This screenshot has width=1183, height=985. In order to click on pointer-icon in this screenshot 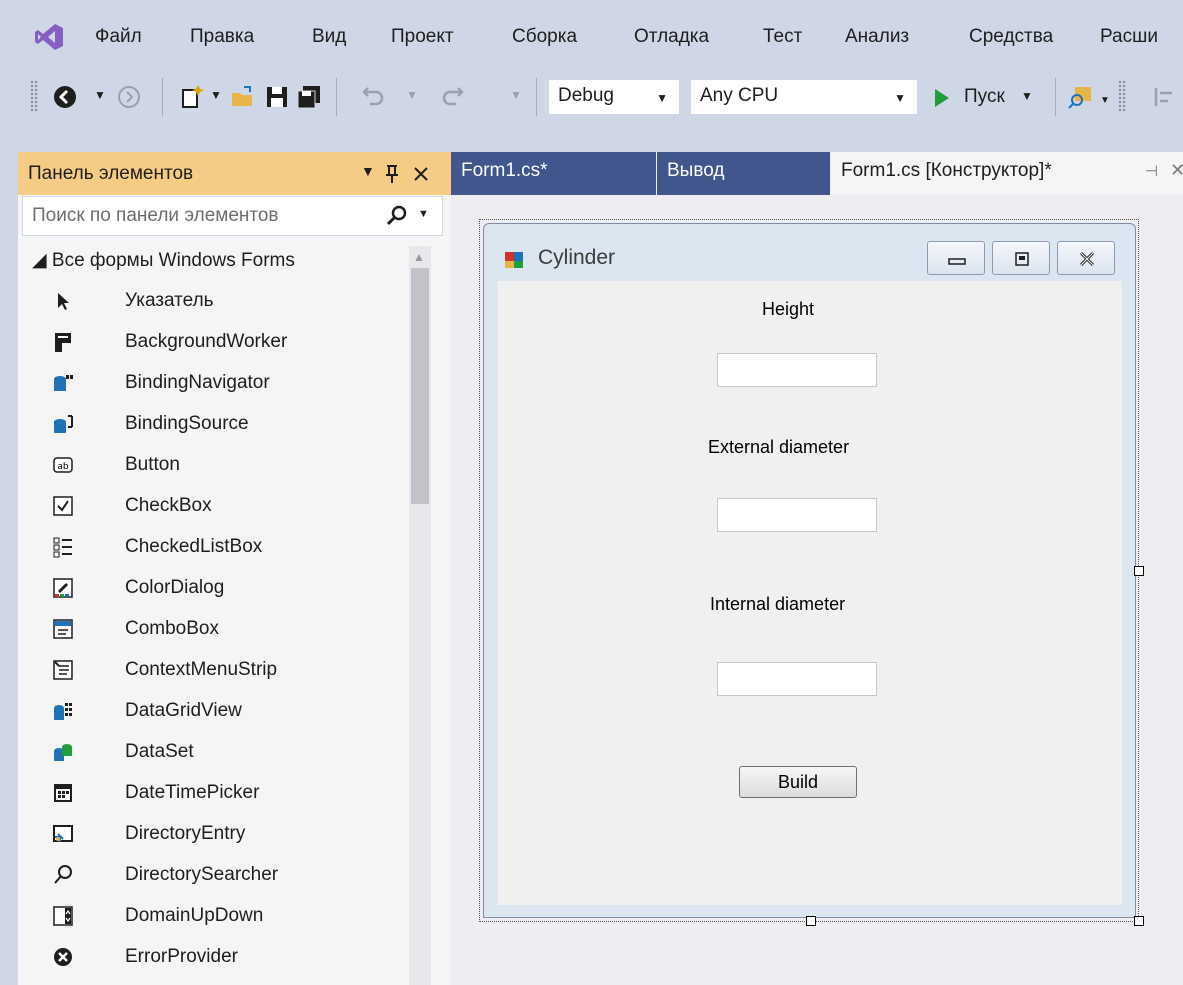, I will do `click(63, 301)`.